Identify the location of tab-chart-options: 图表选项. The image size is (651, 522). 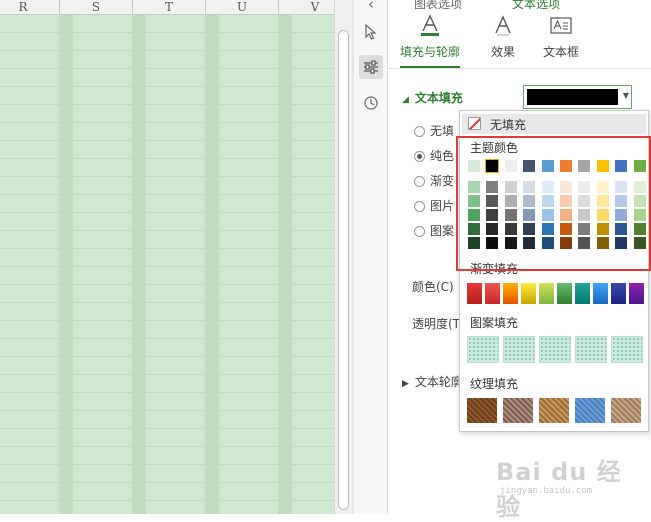
(449, 5).